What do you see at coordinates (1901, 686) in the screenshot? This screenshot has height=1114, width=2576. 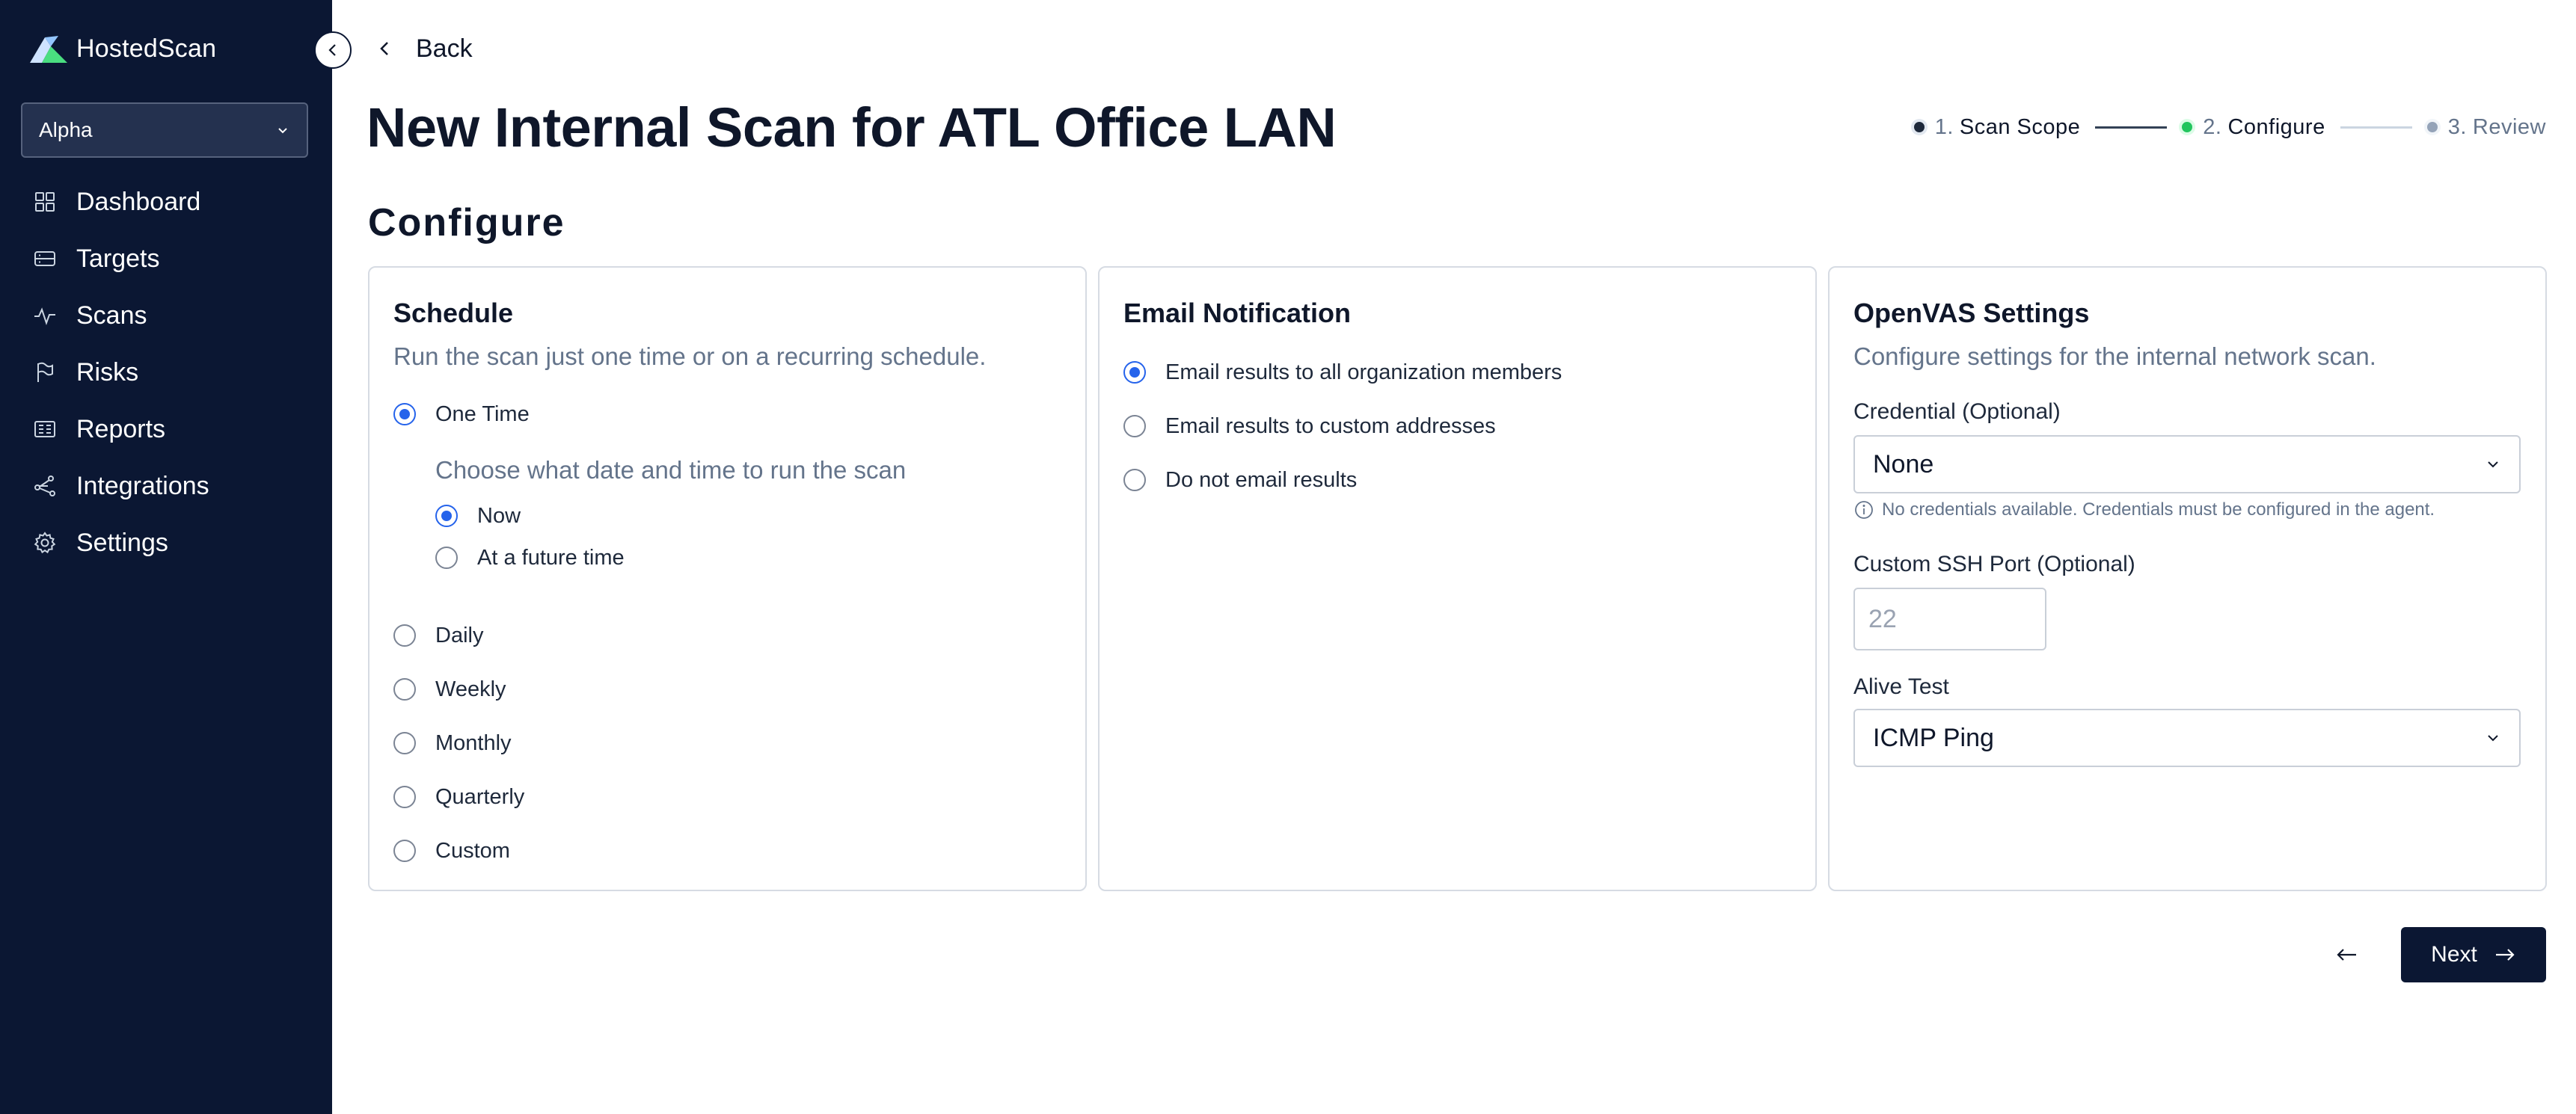 I see `alive-test-label: Alive Test` at bounding box center [1901, 686].